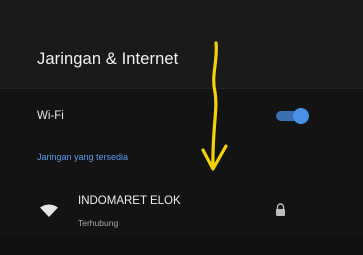  I want to click on lock-icon, so click(280, 209).